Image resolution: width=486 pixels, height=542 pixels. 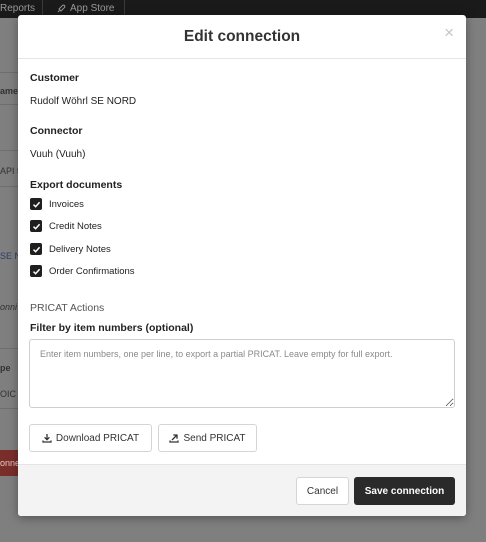 What do you see at coordinates (80, 249) in the screenshot?
I see `checkbox-label: Delivery Notes` at bounding box center [80, 249].